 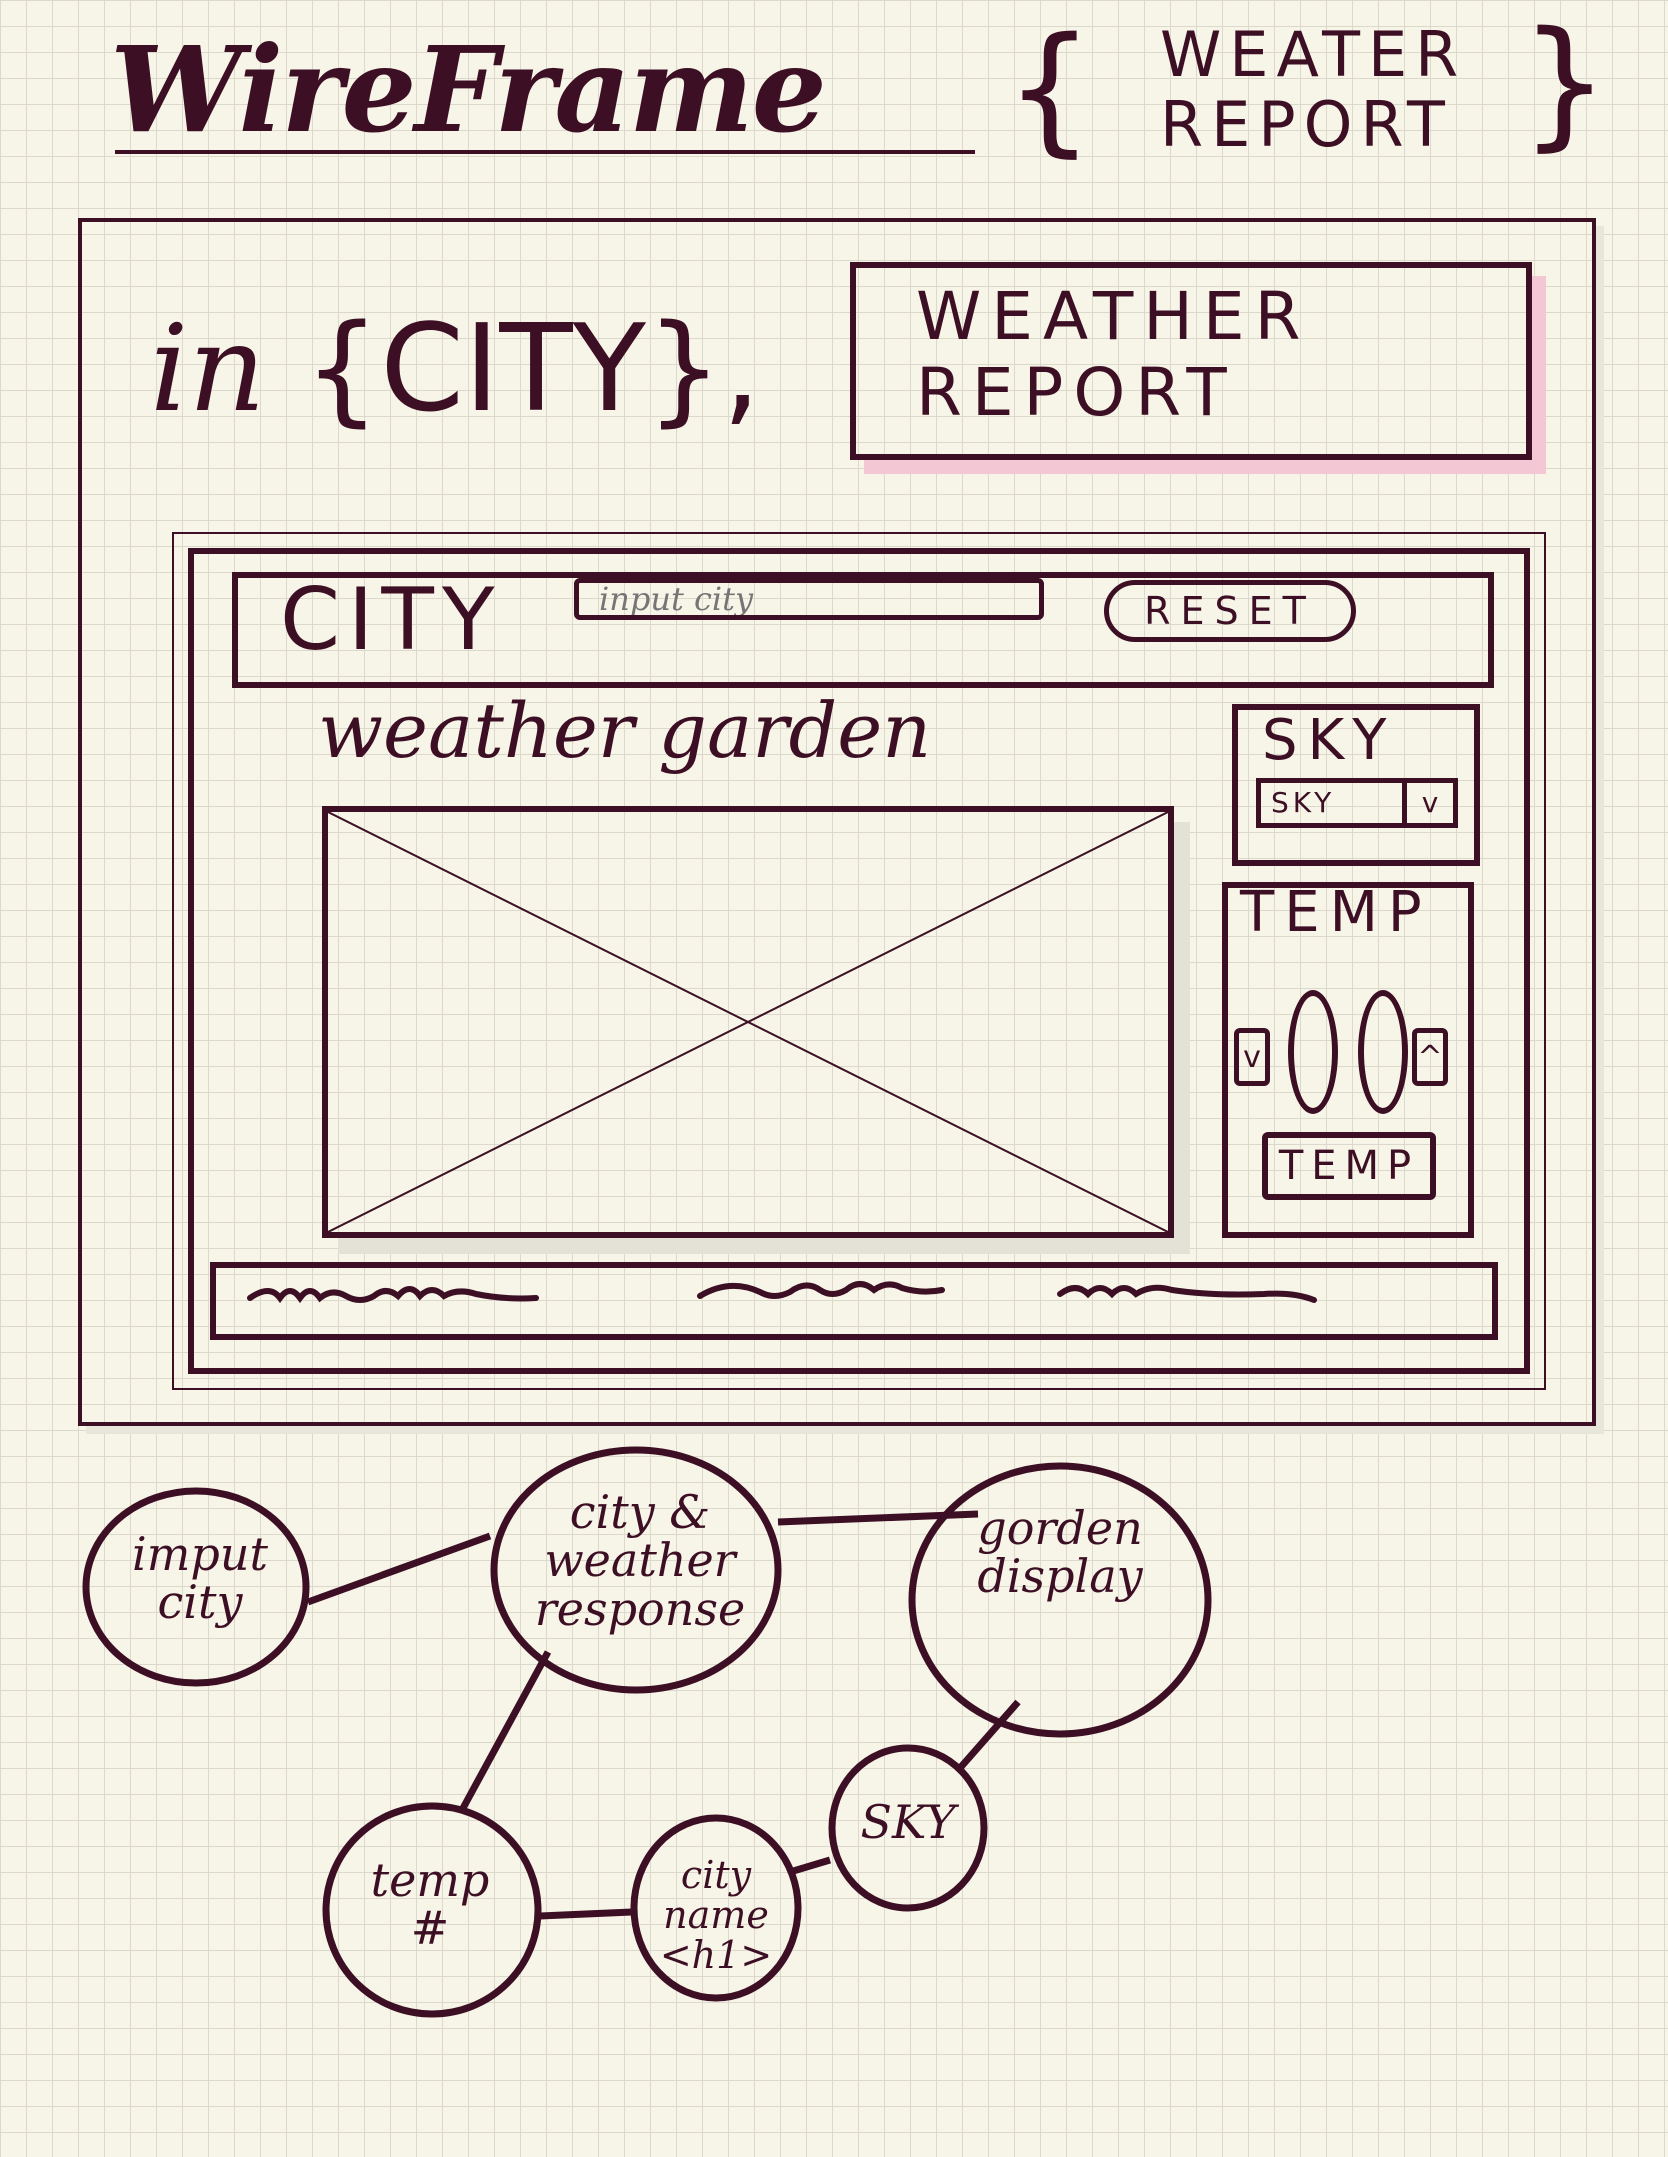 What do you see at coordinates (505, 1731) in the screenshot?
I see `edge-response-to-temp` at bounding box center [505, 1731].